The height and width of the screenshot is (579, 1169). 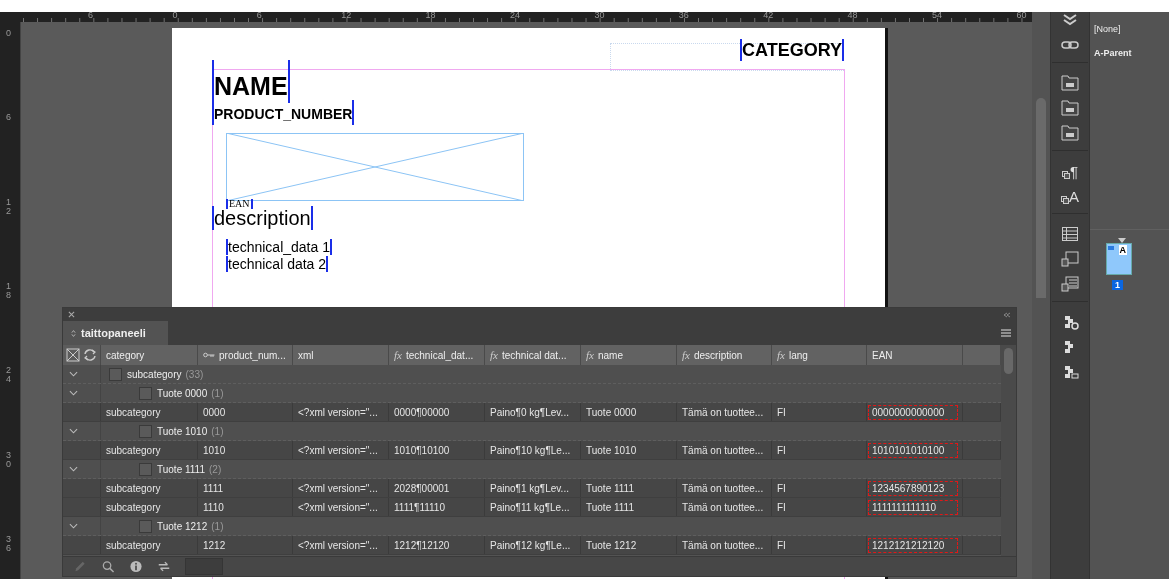 What do you see at coordinates (515, 15) in the screenshot?
I see `ruler-label: 24` at bounding box center [515, 15].